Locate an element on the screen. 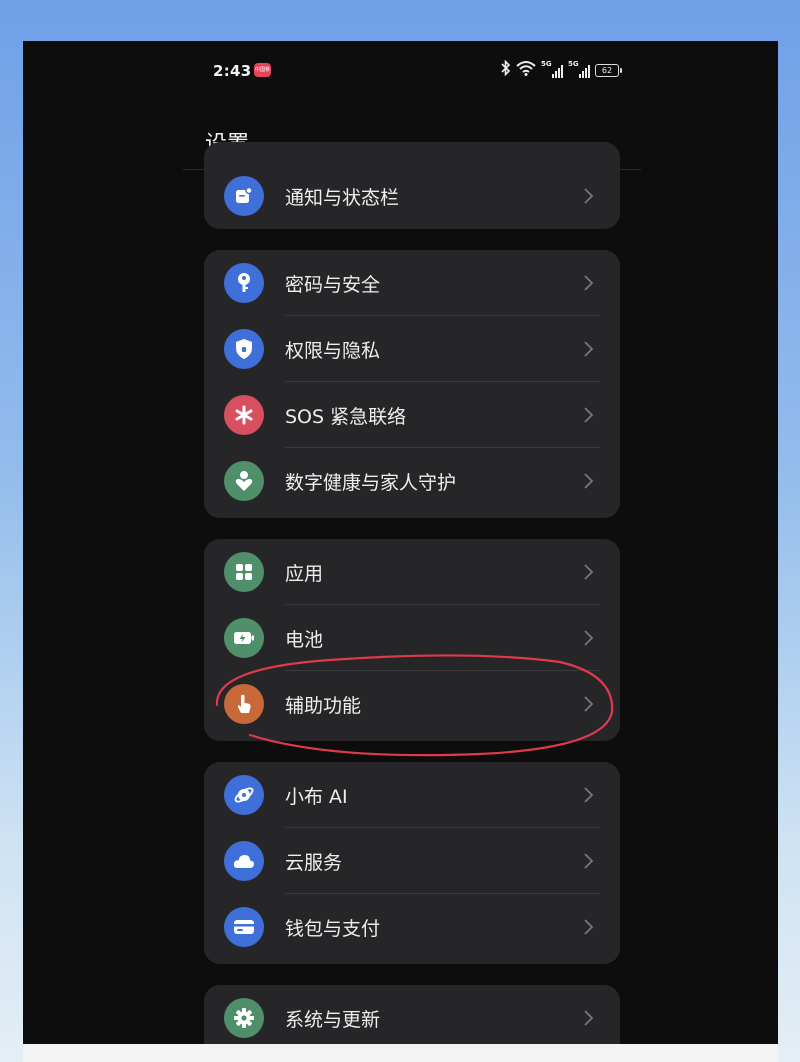 The width and height of the screenshot is (800, 1062). settings-item-system-update: 系统与更新 is located at coordinates (412, 1014).